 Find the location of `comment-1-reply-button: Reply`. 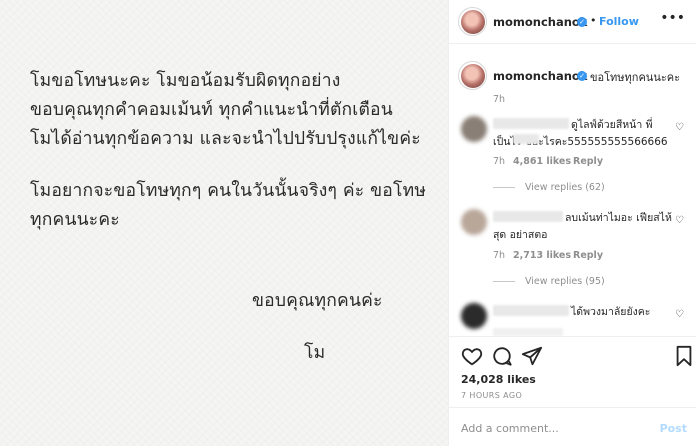

comment-1-reply-button: Reply is located at coordinates (588, 161).